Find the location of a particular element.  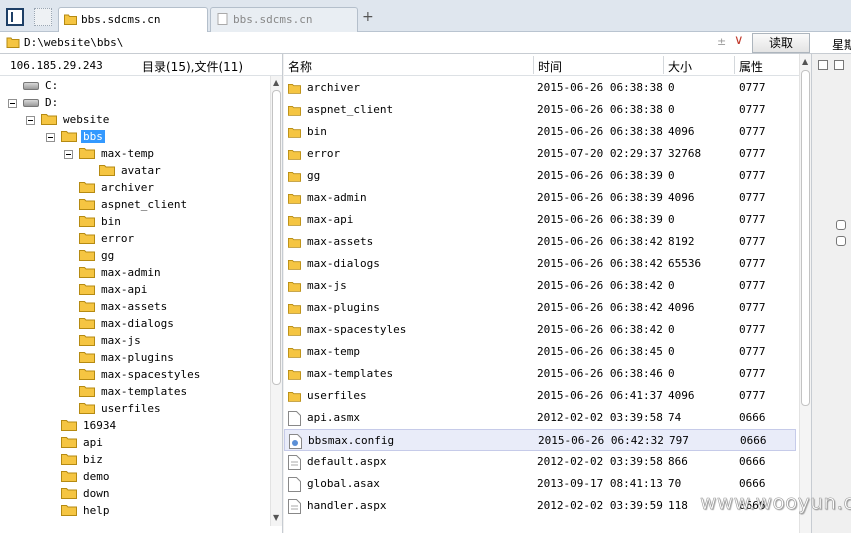

collapse-icon is located at coordinates (823, 65).